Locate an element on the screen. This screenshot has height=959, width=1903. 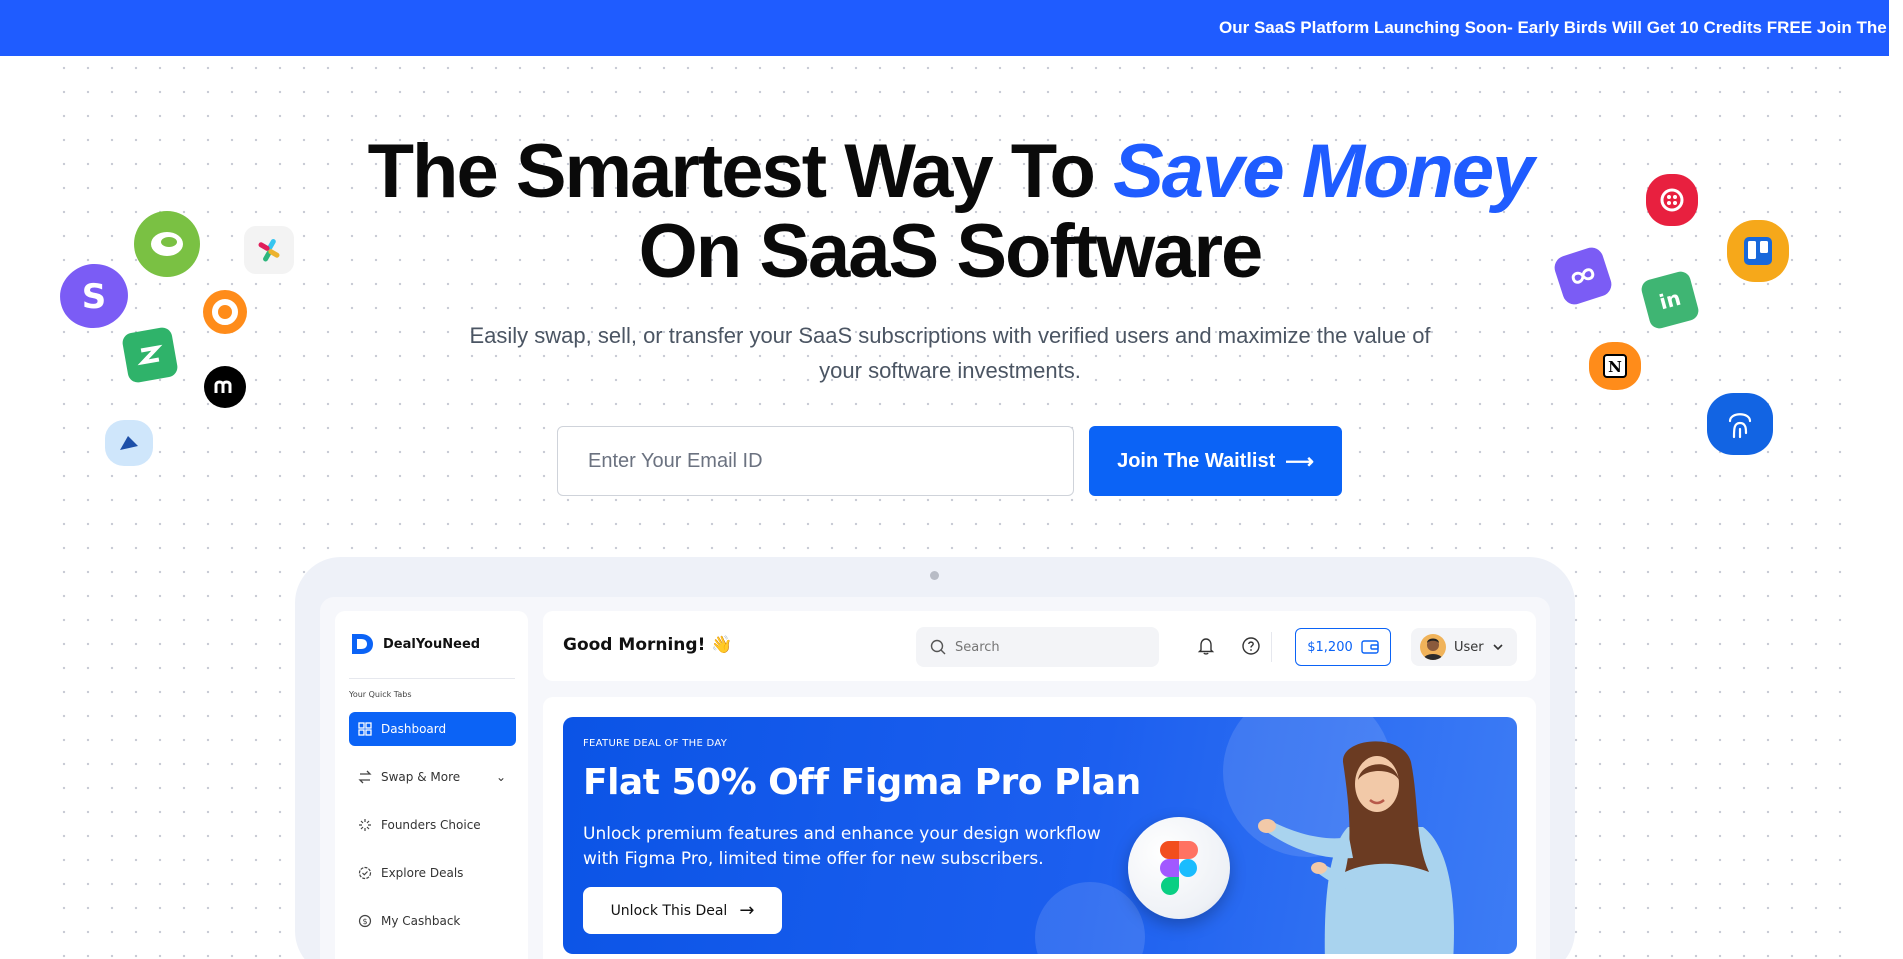
brand-logo-icon is located at coordinates (362, 644).